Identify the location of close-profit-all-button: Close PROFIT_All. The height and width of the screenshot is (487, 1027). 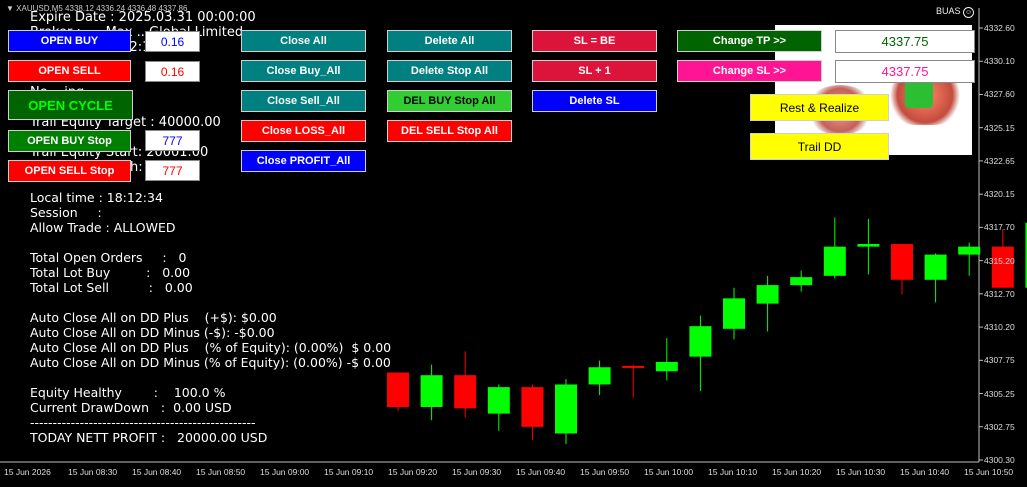
(303, 161).